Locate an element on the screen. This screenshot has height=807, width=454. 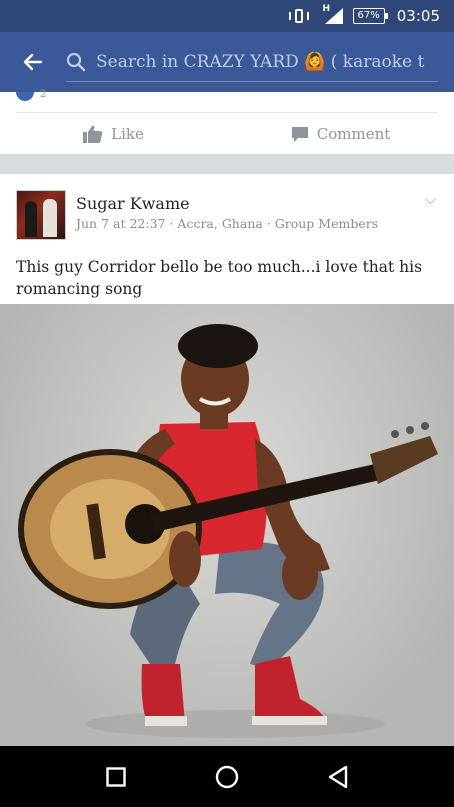
app-bar is located at coordinates (227, 62).